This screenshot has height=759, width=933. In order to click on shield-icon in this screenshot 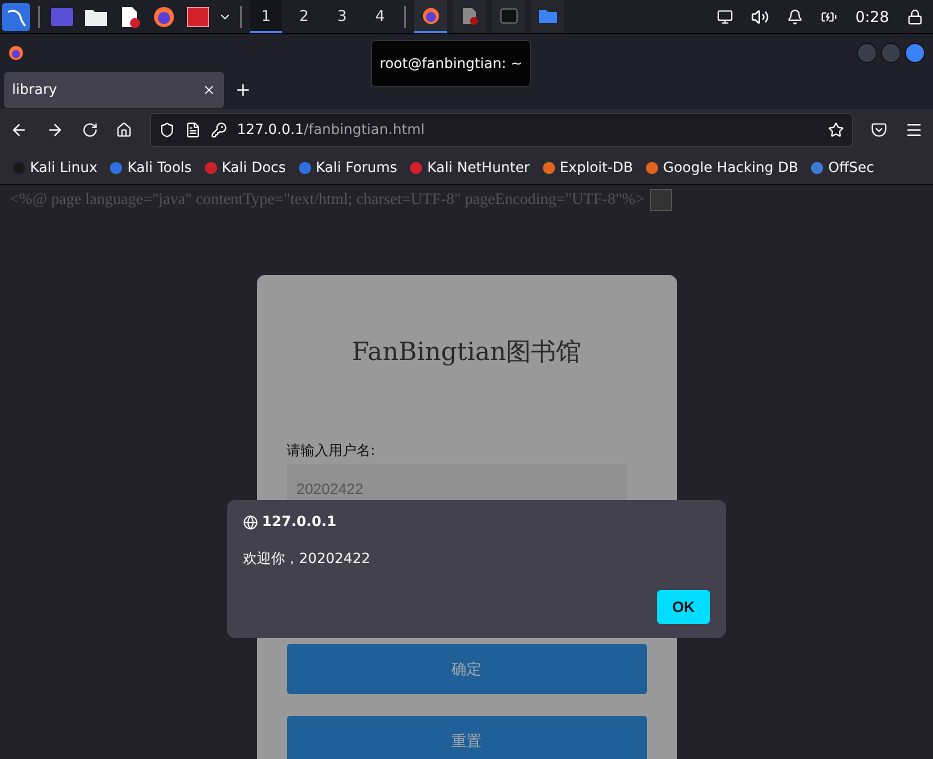, I will do `click(167, 130)`.